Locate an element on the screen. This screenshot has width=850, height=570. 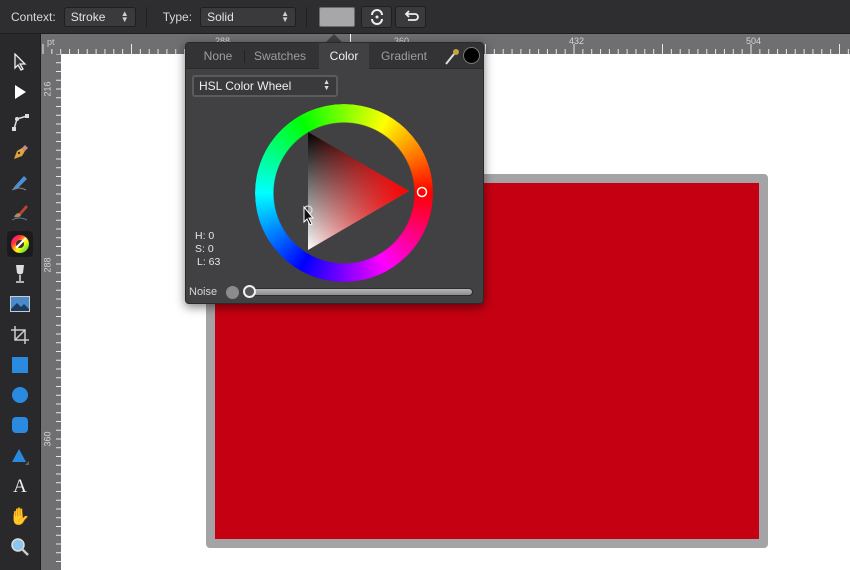
eyedropper-icon is located at coordinates (452, 56).